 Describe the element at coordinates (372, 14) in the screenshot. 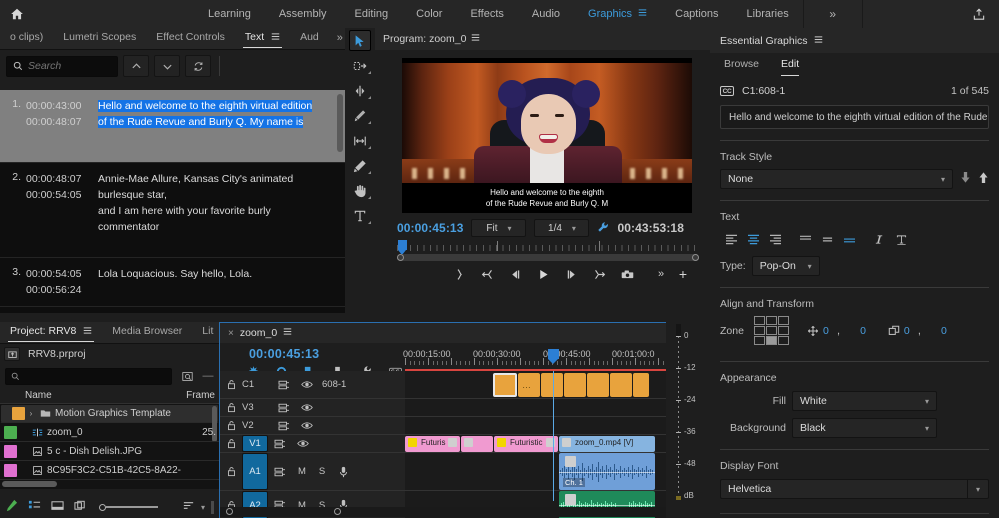

I see `workspace-tab-editing: Editing` at that location.